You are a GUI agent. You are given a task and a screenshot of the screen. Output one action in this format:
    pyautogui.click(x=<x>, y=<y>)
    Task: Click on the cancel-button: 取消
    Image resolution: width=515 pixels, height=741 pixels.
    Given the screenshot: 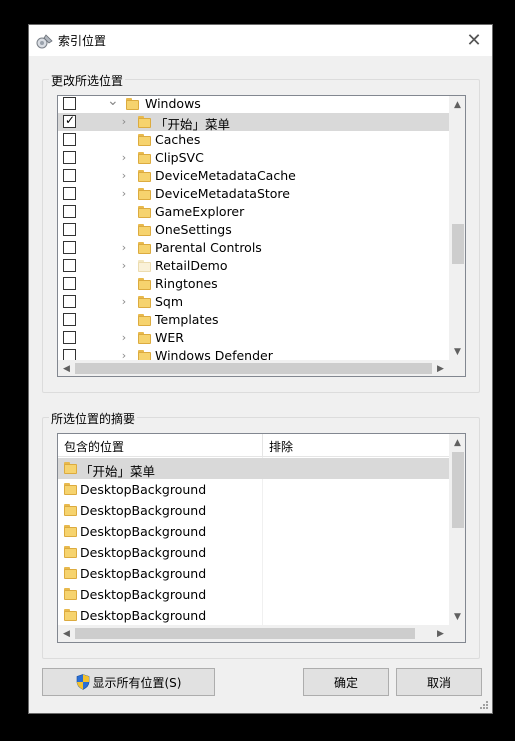 What is the action you would take?
    pyautogui.click(x=439, y=682)
    